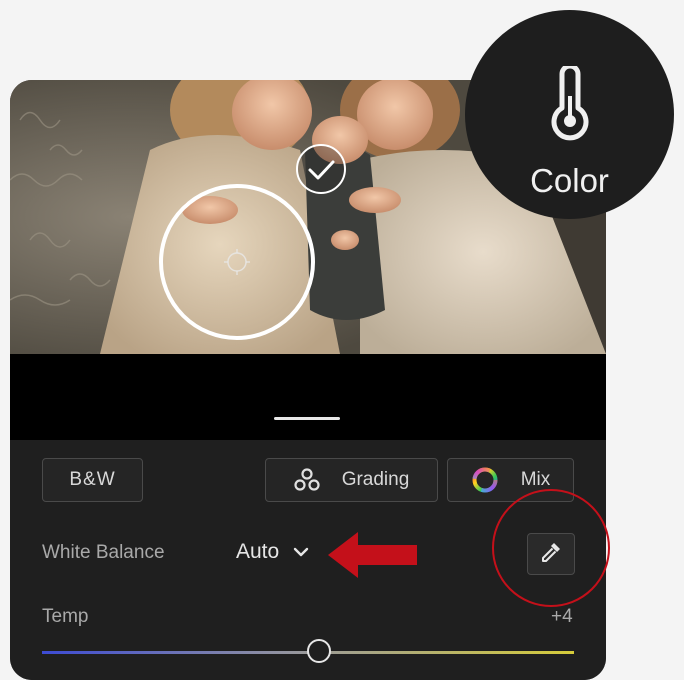 The width and height of the screenshot is (684, 680). I want to click on bw-button: B&W, so click(92, 480).